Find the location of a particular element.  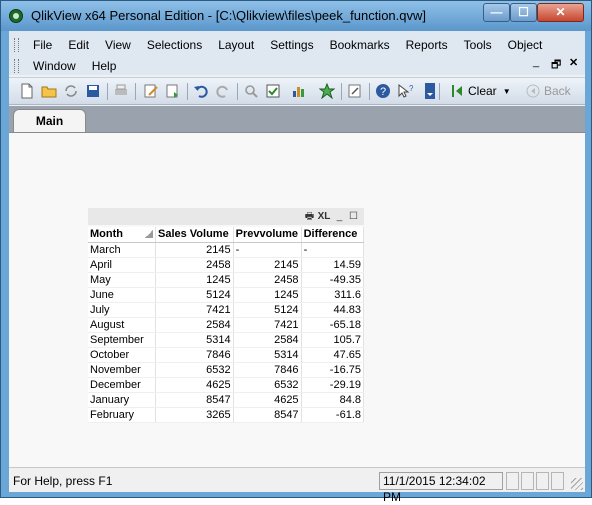

qlikview-logo-icon is located at coordinates (16, 16).